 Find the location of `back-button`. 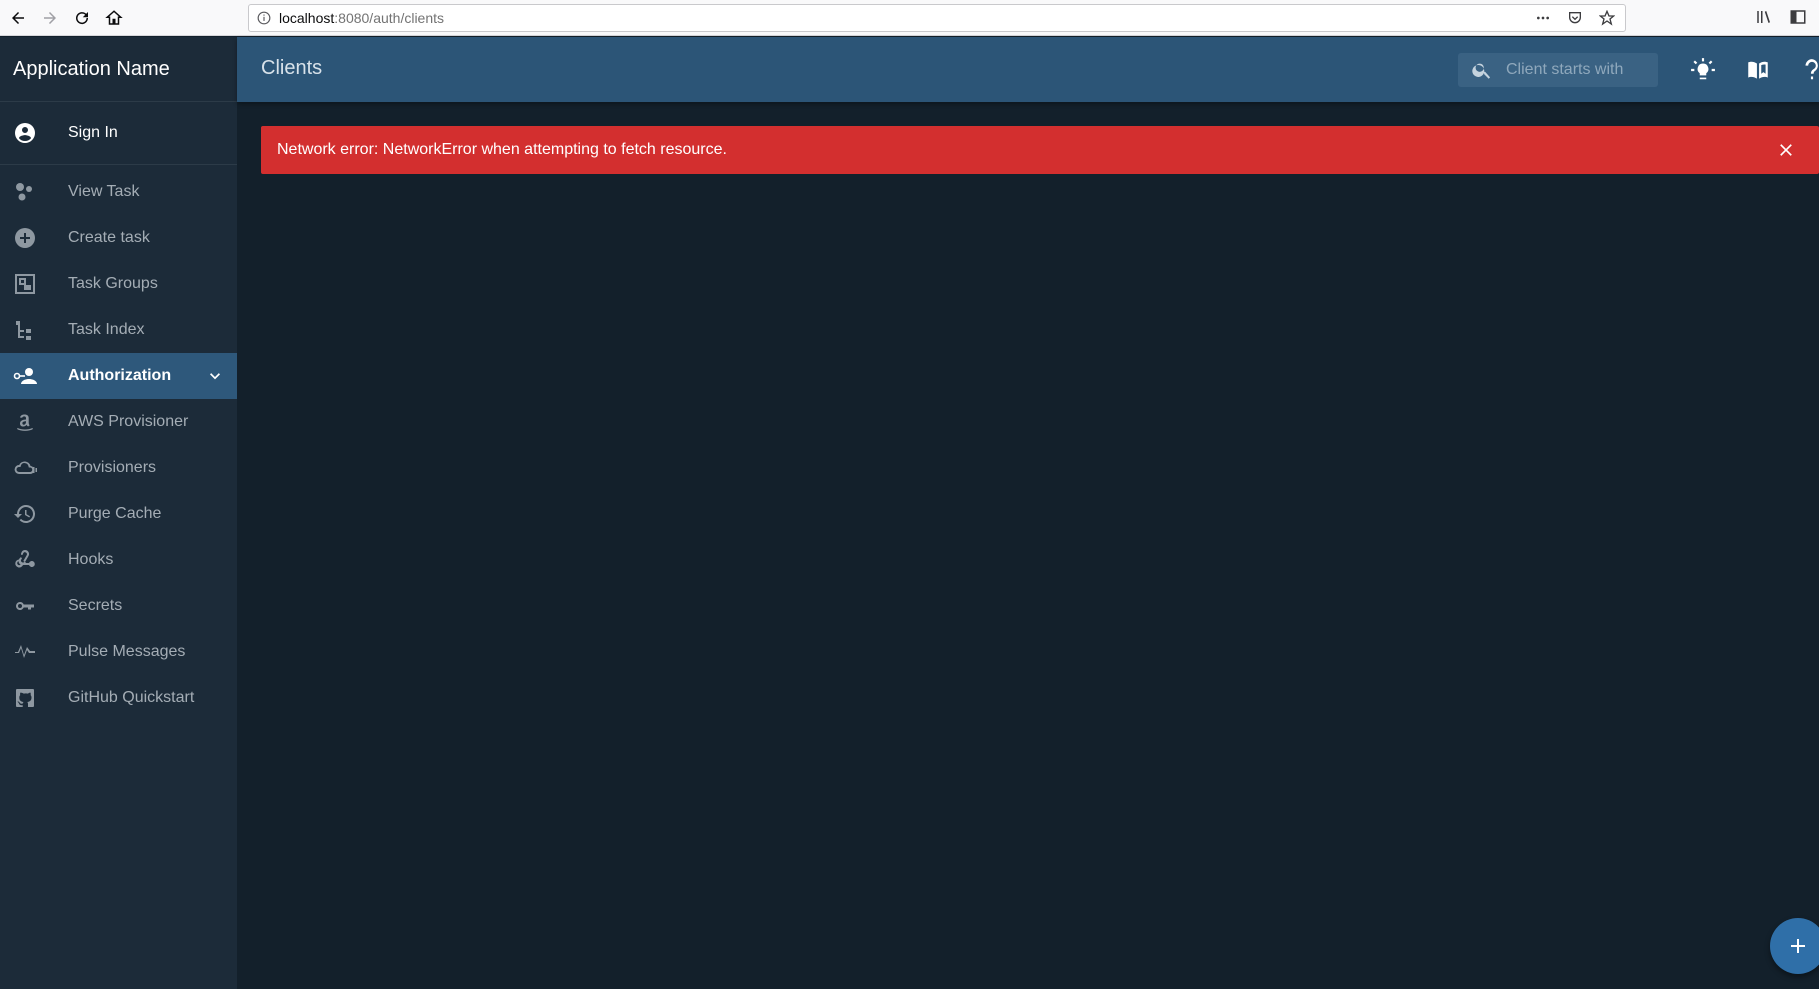

back-button is located at coordinates (18, 18).